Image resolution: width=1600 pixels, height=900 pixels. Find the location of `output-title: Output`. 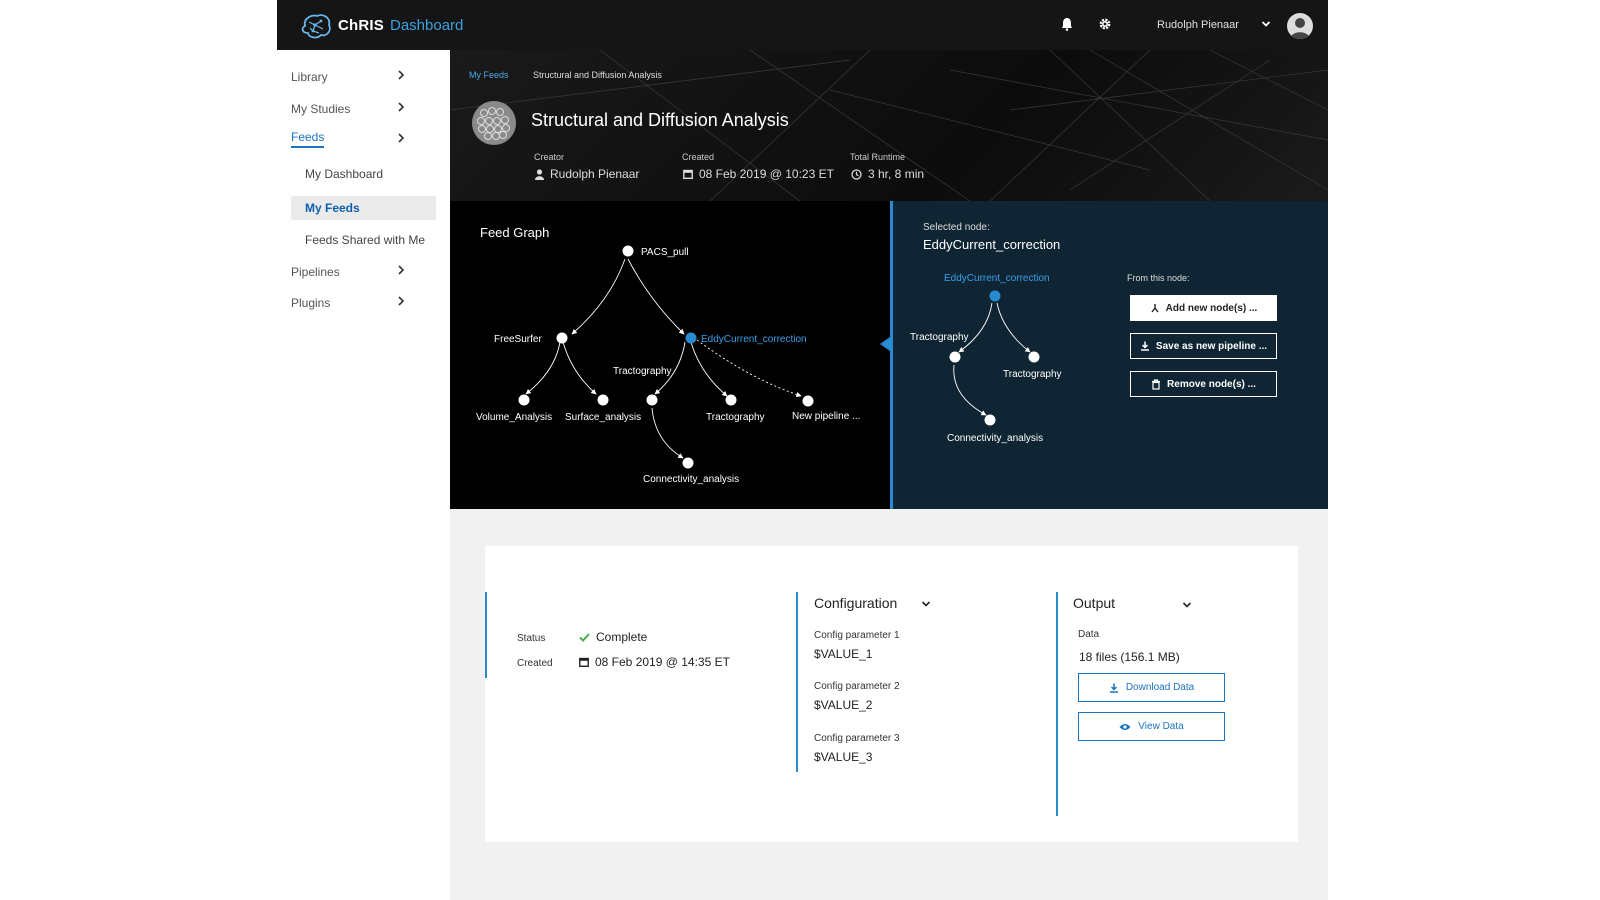

output-title: Output is located at coordinates (1094, 603).